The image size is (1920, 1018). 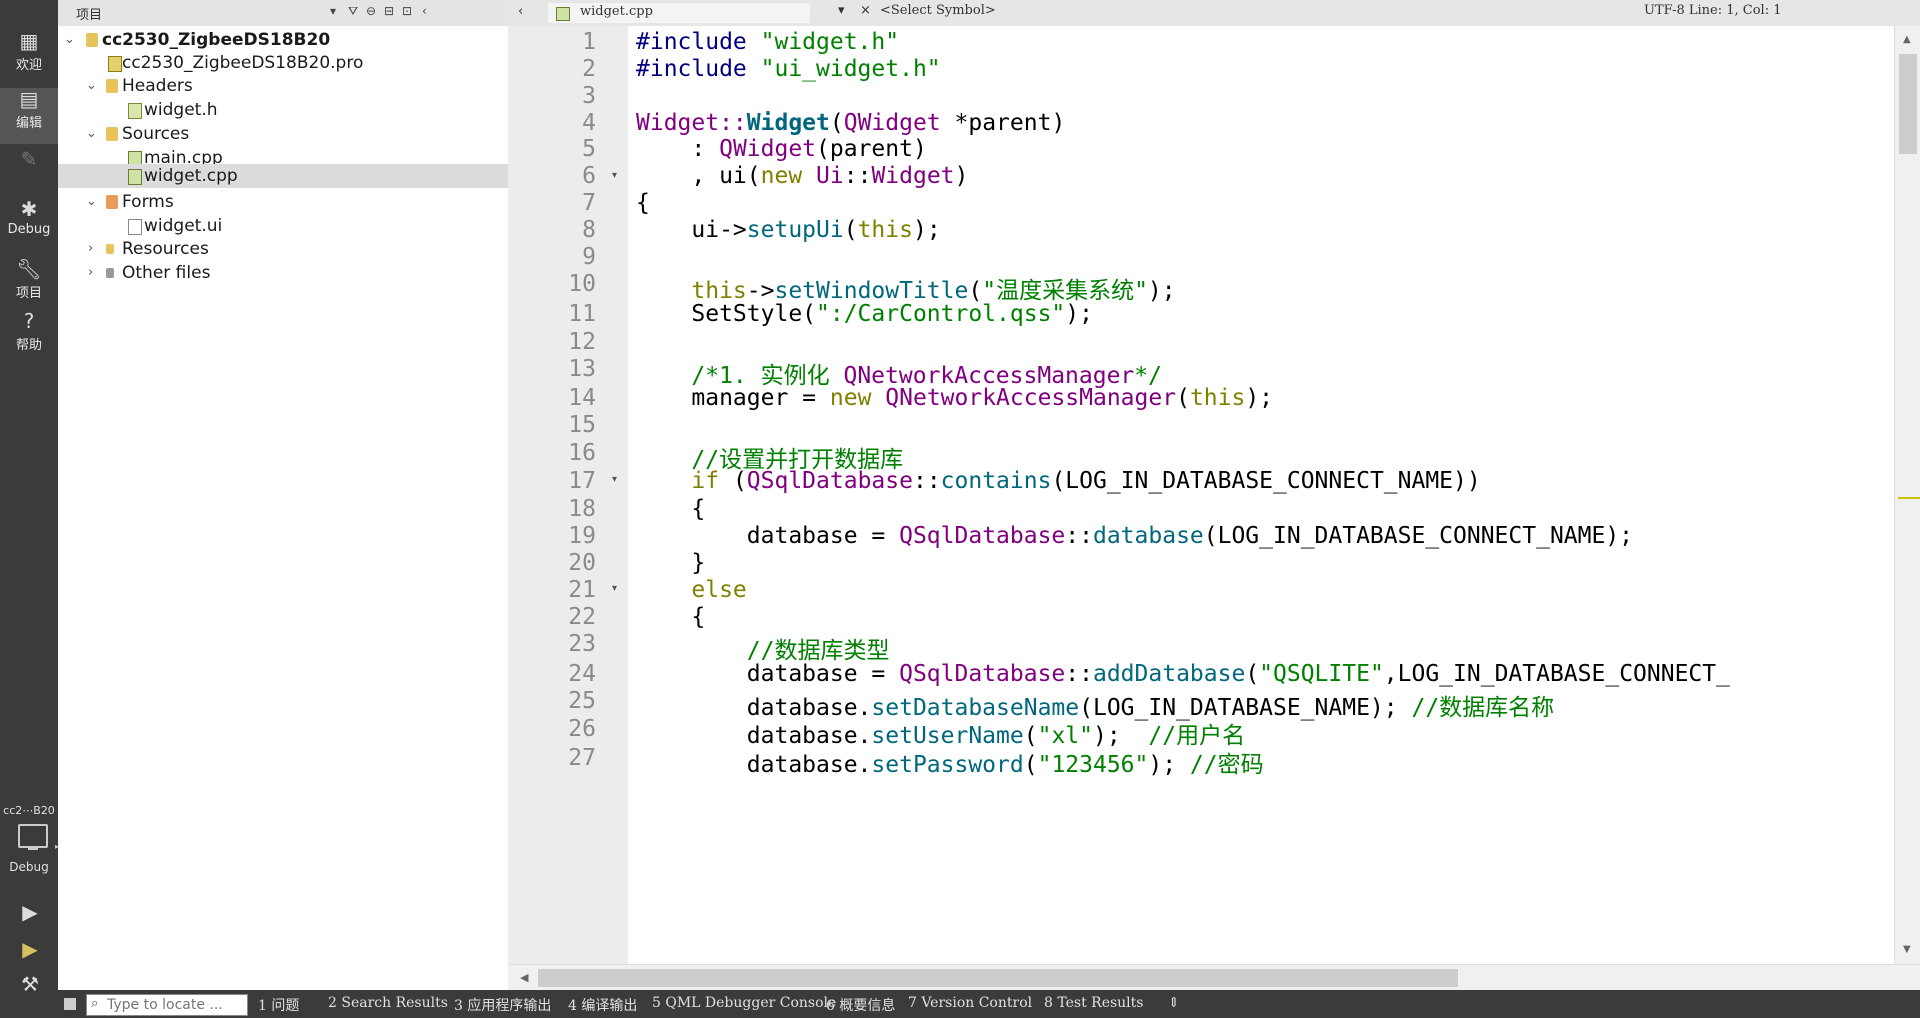 What do you see at coordinates (29, 867) in the screenshot?
I see `build-config-label: Debug` at bounding box center [29, 867].